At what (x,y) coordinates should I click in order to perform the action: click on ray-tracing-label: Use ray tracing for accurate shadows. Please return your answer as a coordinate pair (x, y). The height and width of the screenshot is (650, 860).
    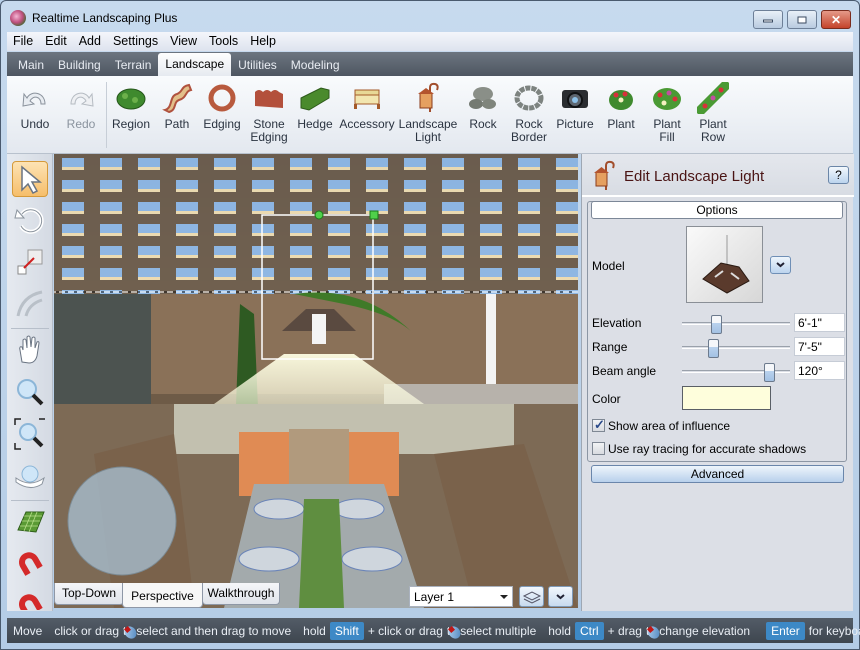
    Looking at the image, I should click on (707, 449).